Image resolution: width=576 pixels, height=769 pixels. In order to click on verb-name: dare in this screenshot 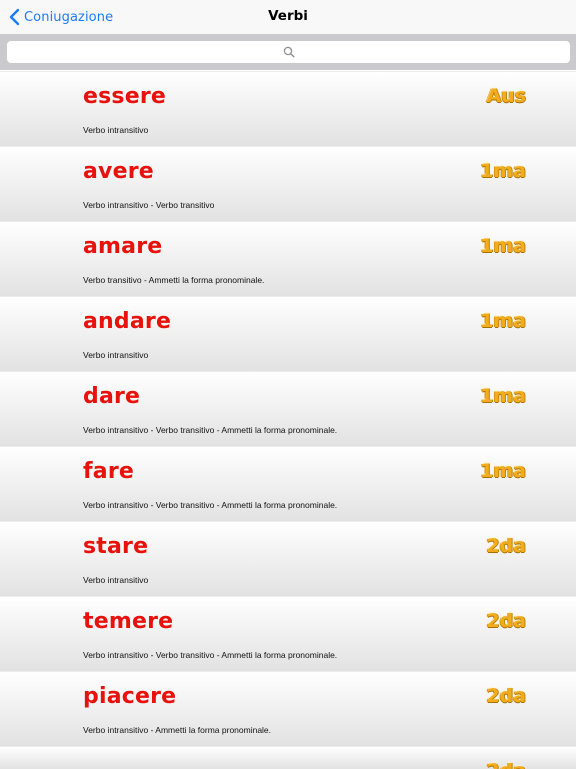, I will do `click(112, 396)`.